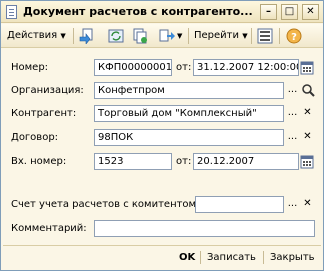 The image size is (324, 271). Describe the element at coordinates (87, 36) in the screenshot. I see `post-document-icon` at that location.